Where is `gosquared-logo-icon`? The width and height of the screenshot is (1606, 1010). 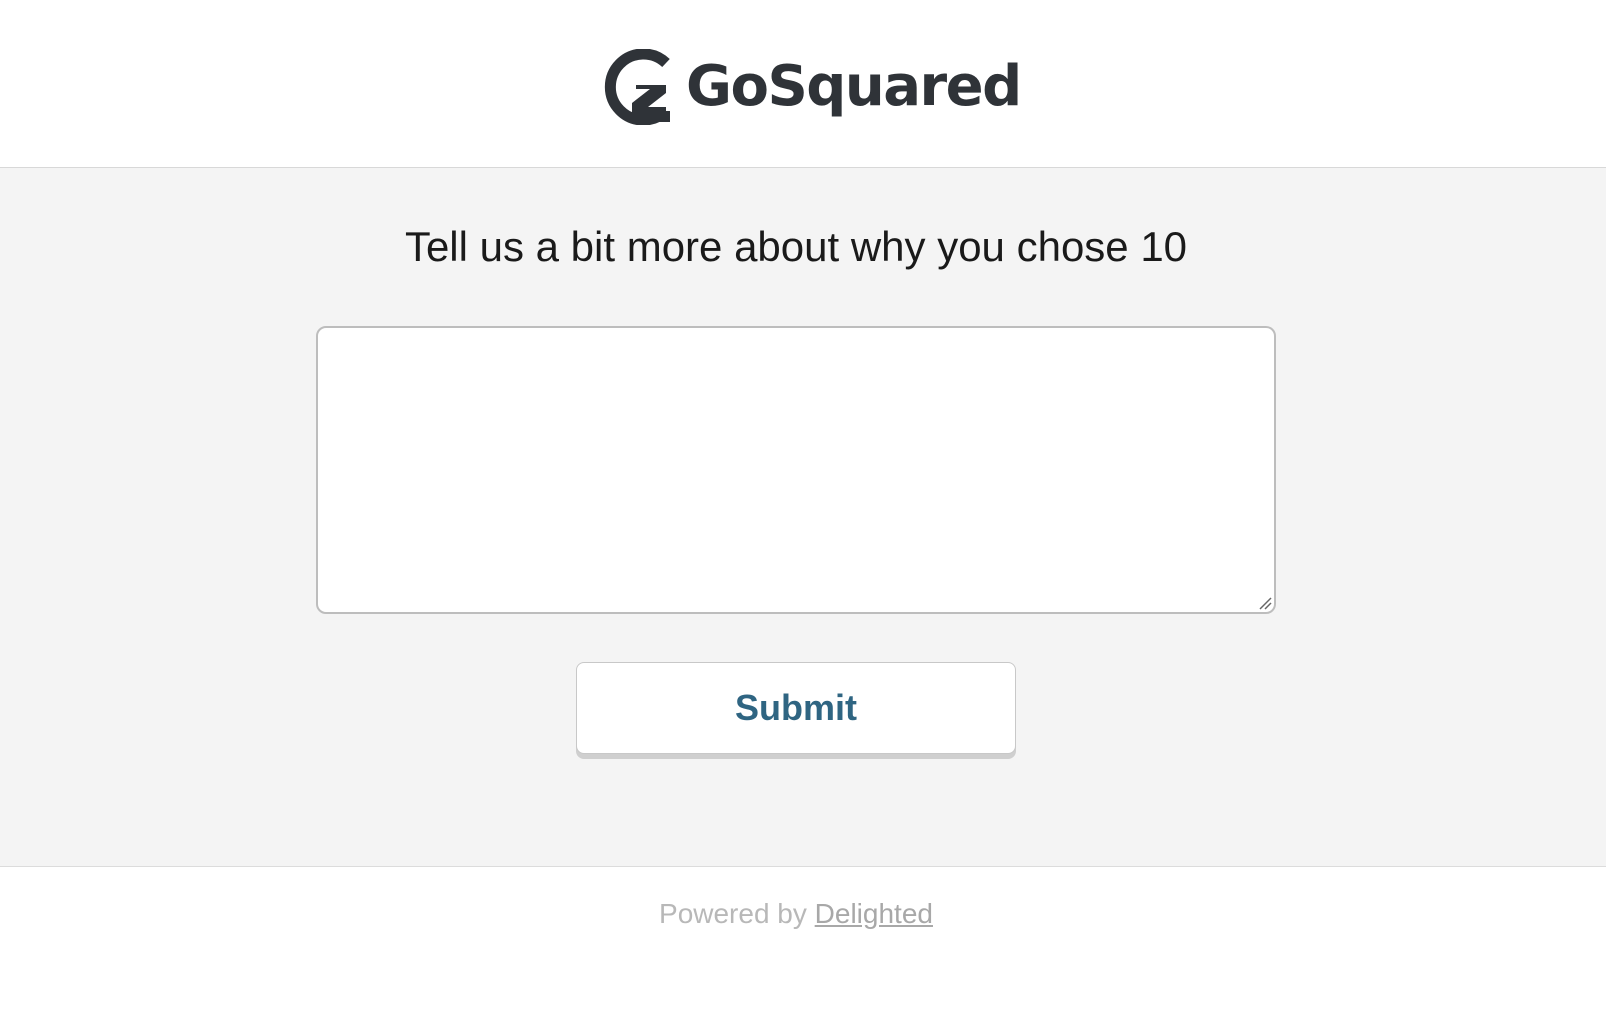 gosquared-logo-icon is located at coordinates (637, 87).